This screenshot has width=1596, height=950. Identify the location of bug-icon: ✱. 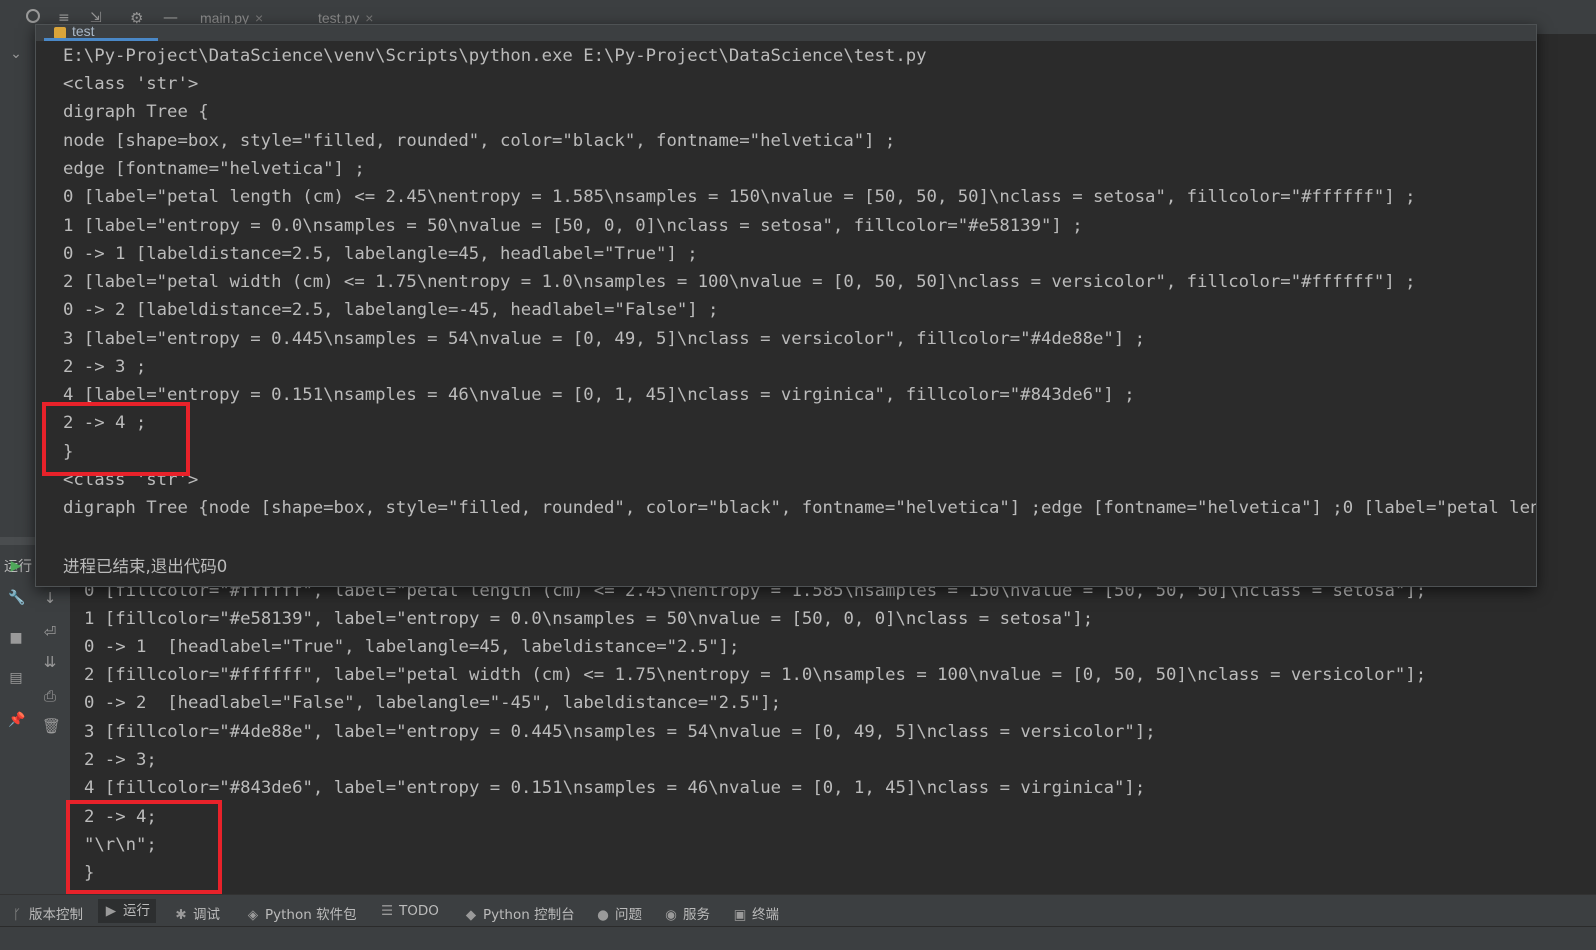
(181, 915).